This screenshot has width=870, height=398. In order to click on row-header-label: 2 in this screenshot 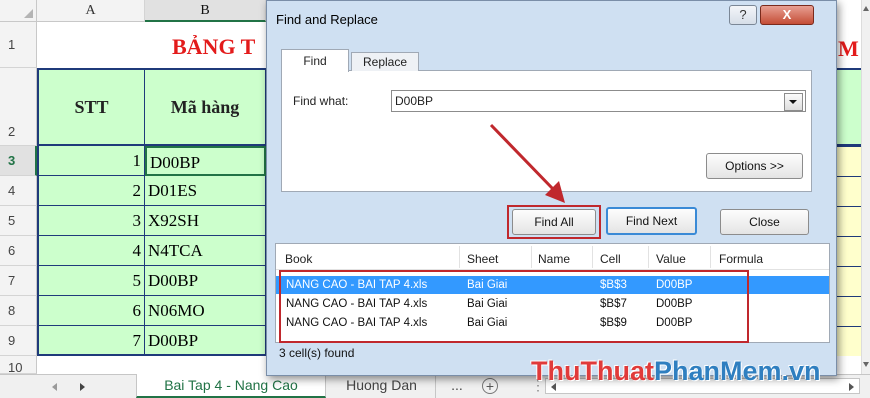, I will do `click(12, 131)`.